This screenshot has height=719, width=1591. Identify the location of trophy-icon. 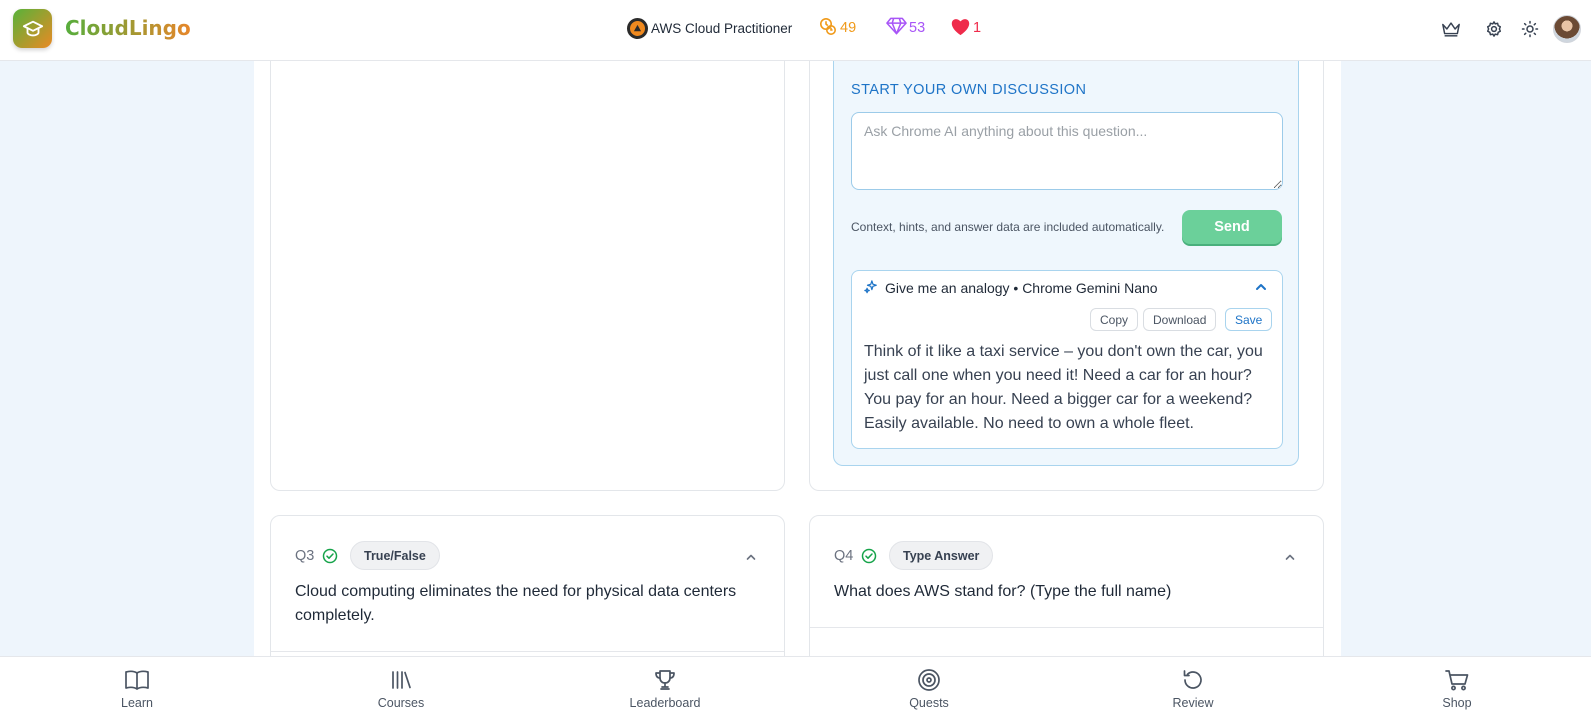
(665, 680).